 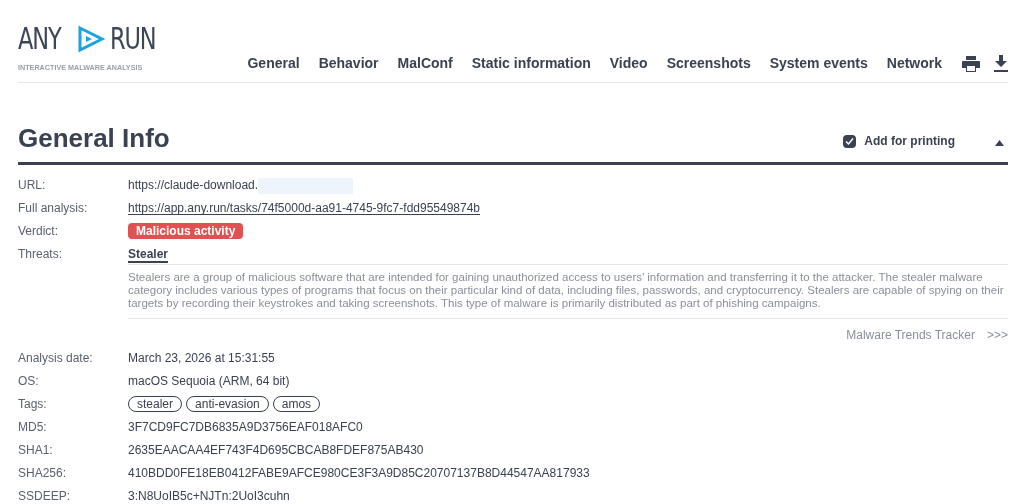 I want to click on field-label: Threats:, so click(x=40, y=254).